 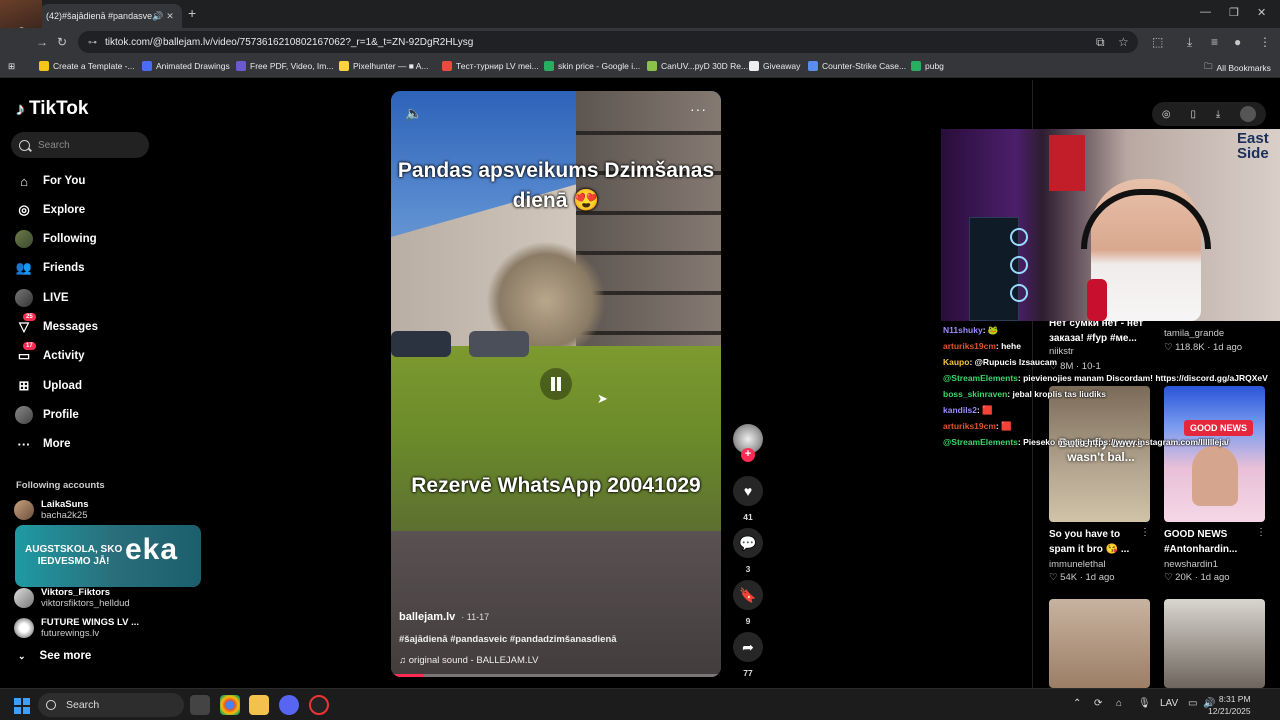 I want to click on tray-app-icon: ⟳, so click(x=1098, y=703).